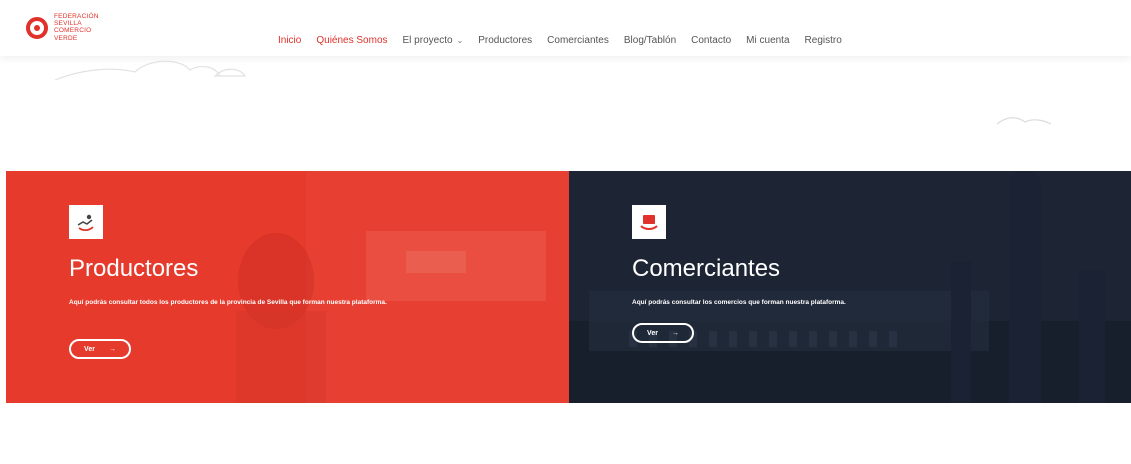  I want to click on chevron-down-icon: ⌄, so click(460, 40).